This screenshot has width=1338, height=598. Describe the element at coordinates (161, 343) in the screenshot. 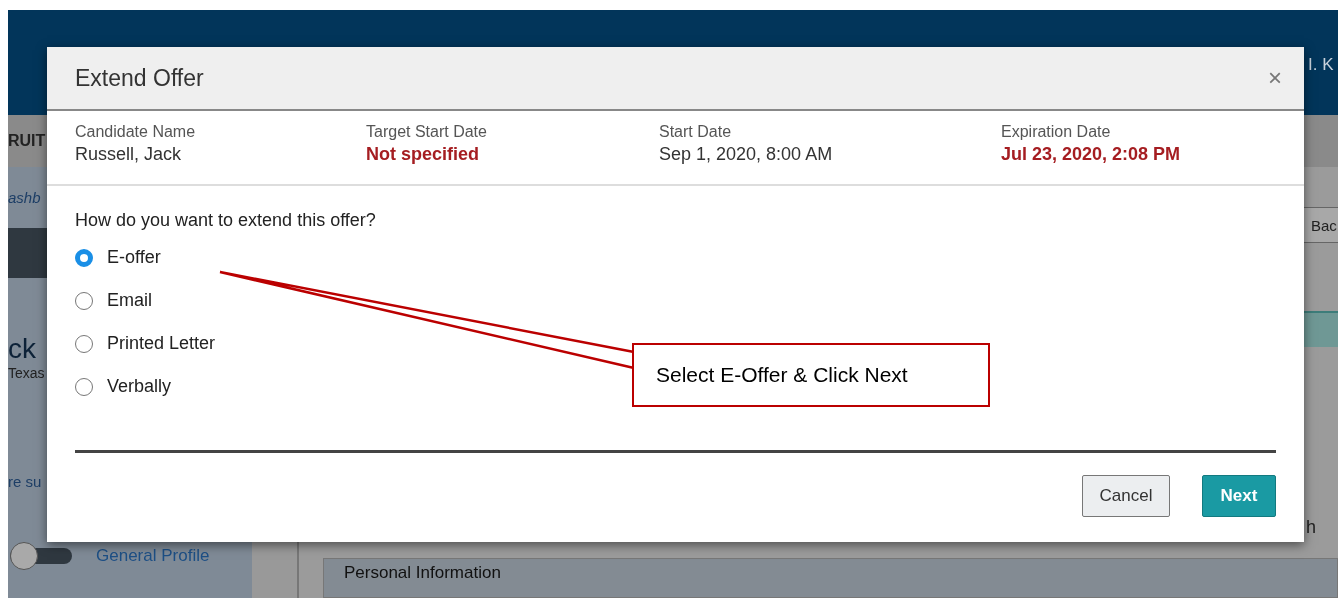

I see `option-label: Printed Letter` at that location.